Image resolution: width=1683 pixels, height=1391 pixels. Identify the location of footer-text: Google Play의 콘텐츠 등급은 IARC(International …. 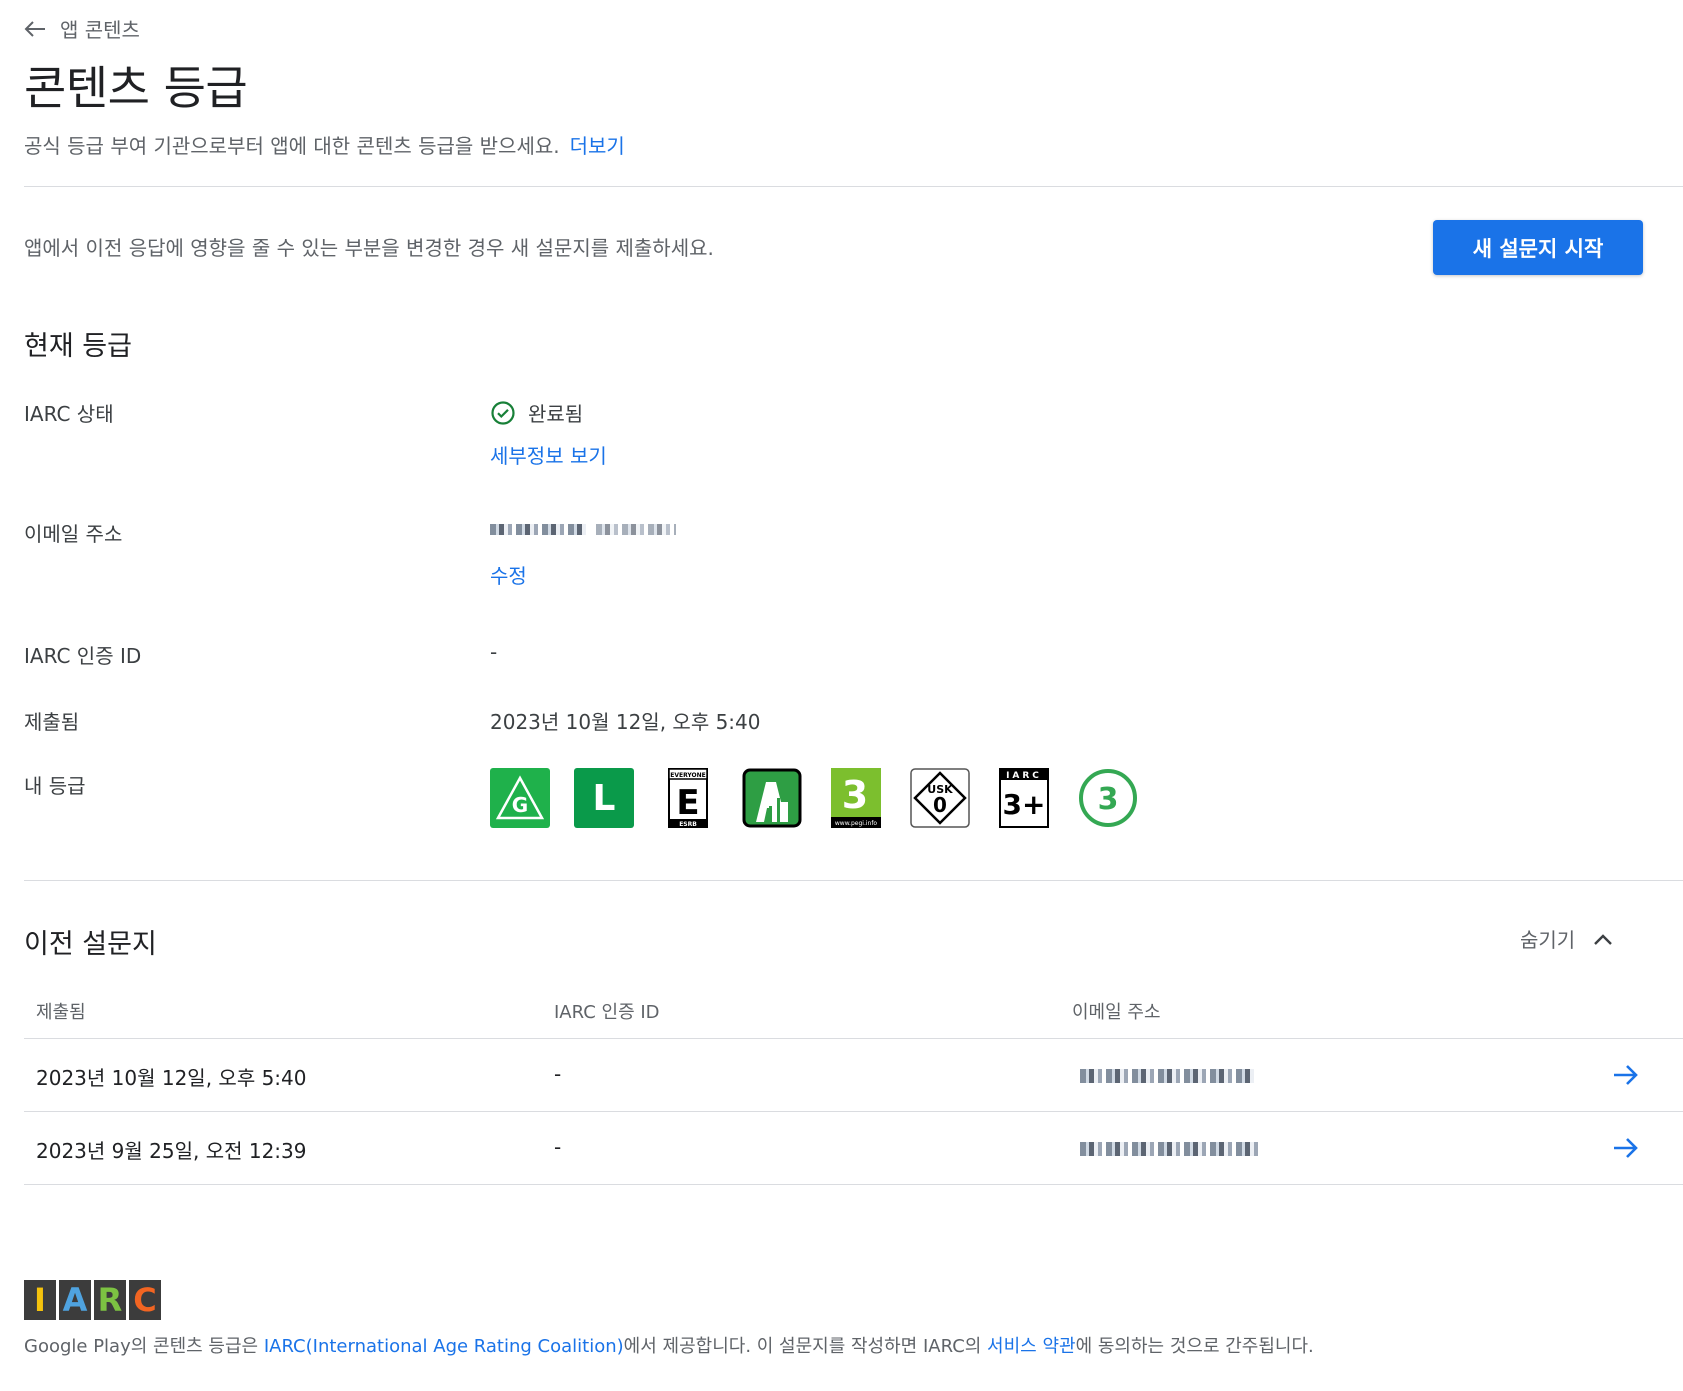
(669, 1345).